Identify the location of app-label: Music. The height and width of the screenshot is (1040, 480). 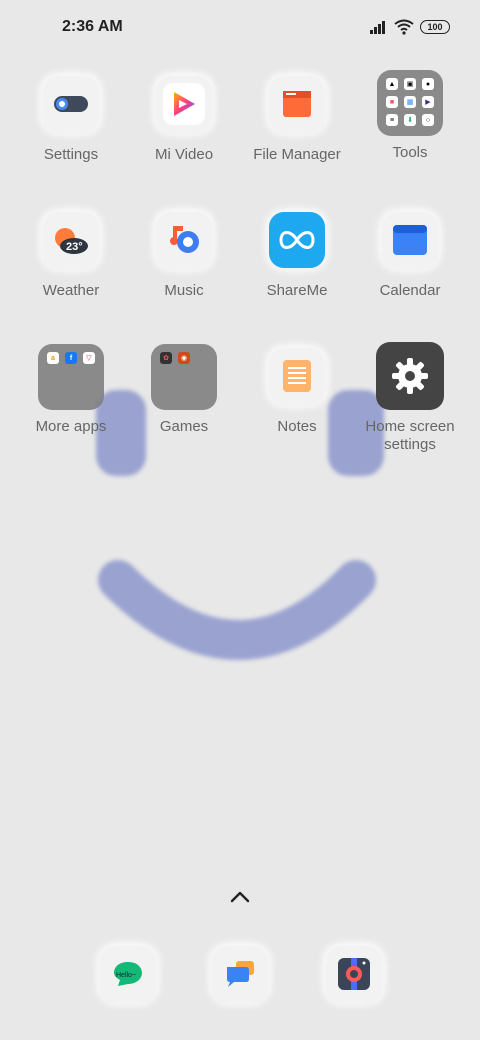
(184, 290).